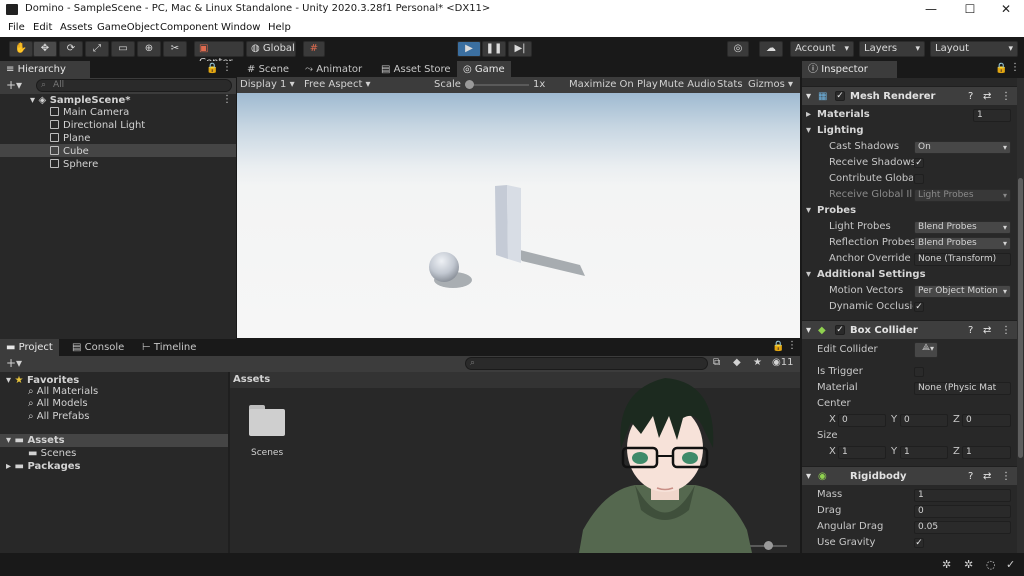 This screenshot has height=576, width=1024. I want to click on mesh-renderer-header: ▾ ▦ ✓ Mesh Renderer ? ⇄ ⋮, so click(909, 95).